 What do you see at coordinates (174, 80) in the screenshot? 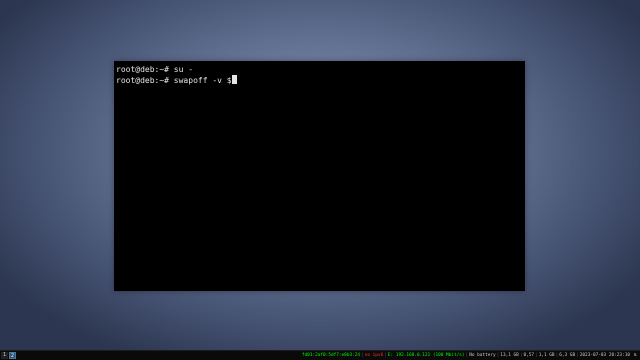
I see `terminal-command-text: root@deb:~# swapoff -v $` at bounding box center [174, 80].